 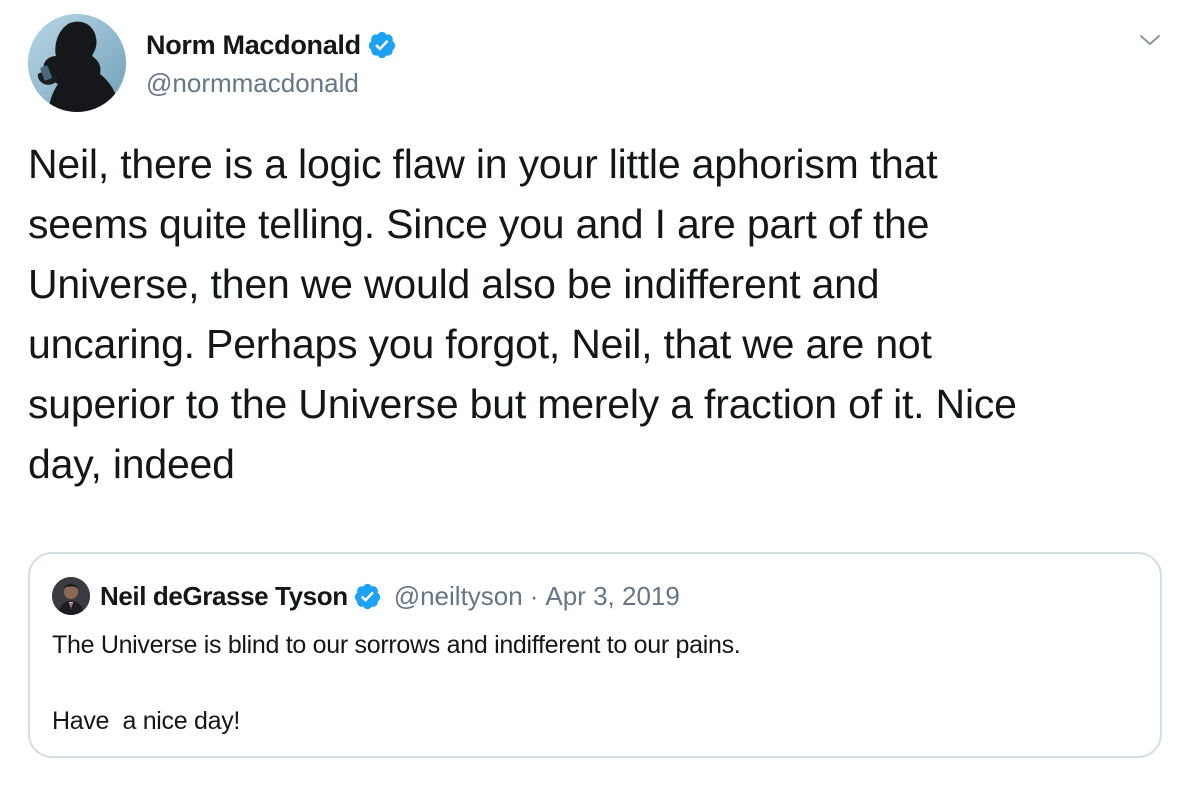 I want to click on author-handle: @normmacdonald, so click(x=252, y=83).